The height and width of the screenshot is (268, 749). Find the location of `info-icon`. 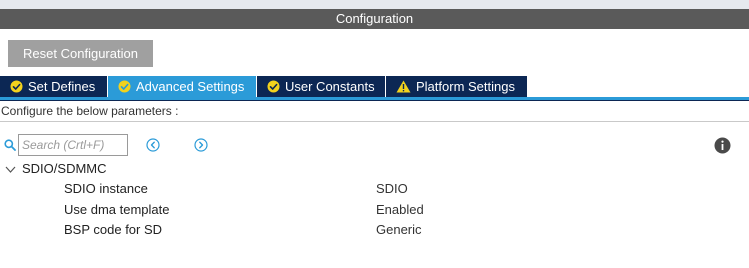

info-icon is located at coordinates (722, 145).